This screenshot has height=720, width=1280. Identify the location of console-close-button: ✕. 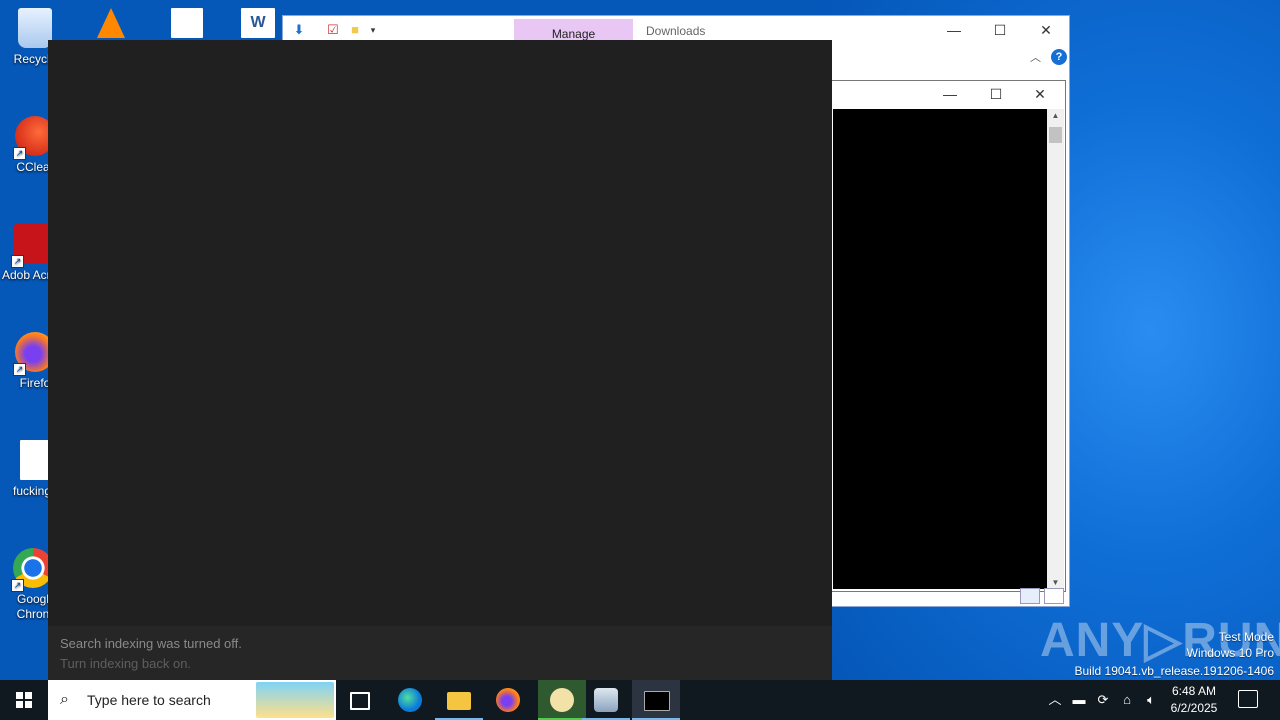
(1040, 94).